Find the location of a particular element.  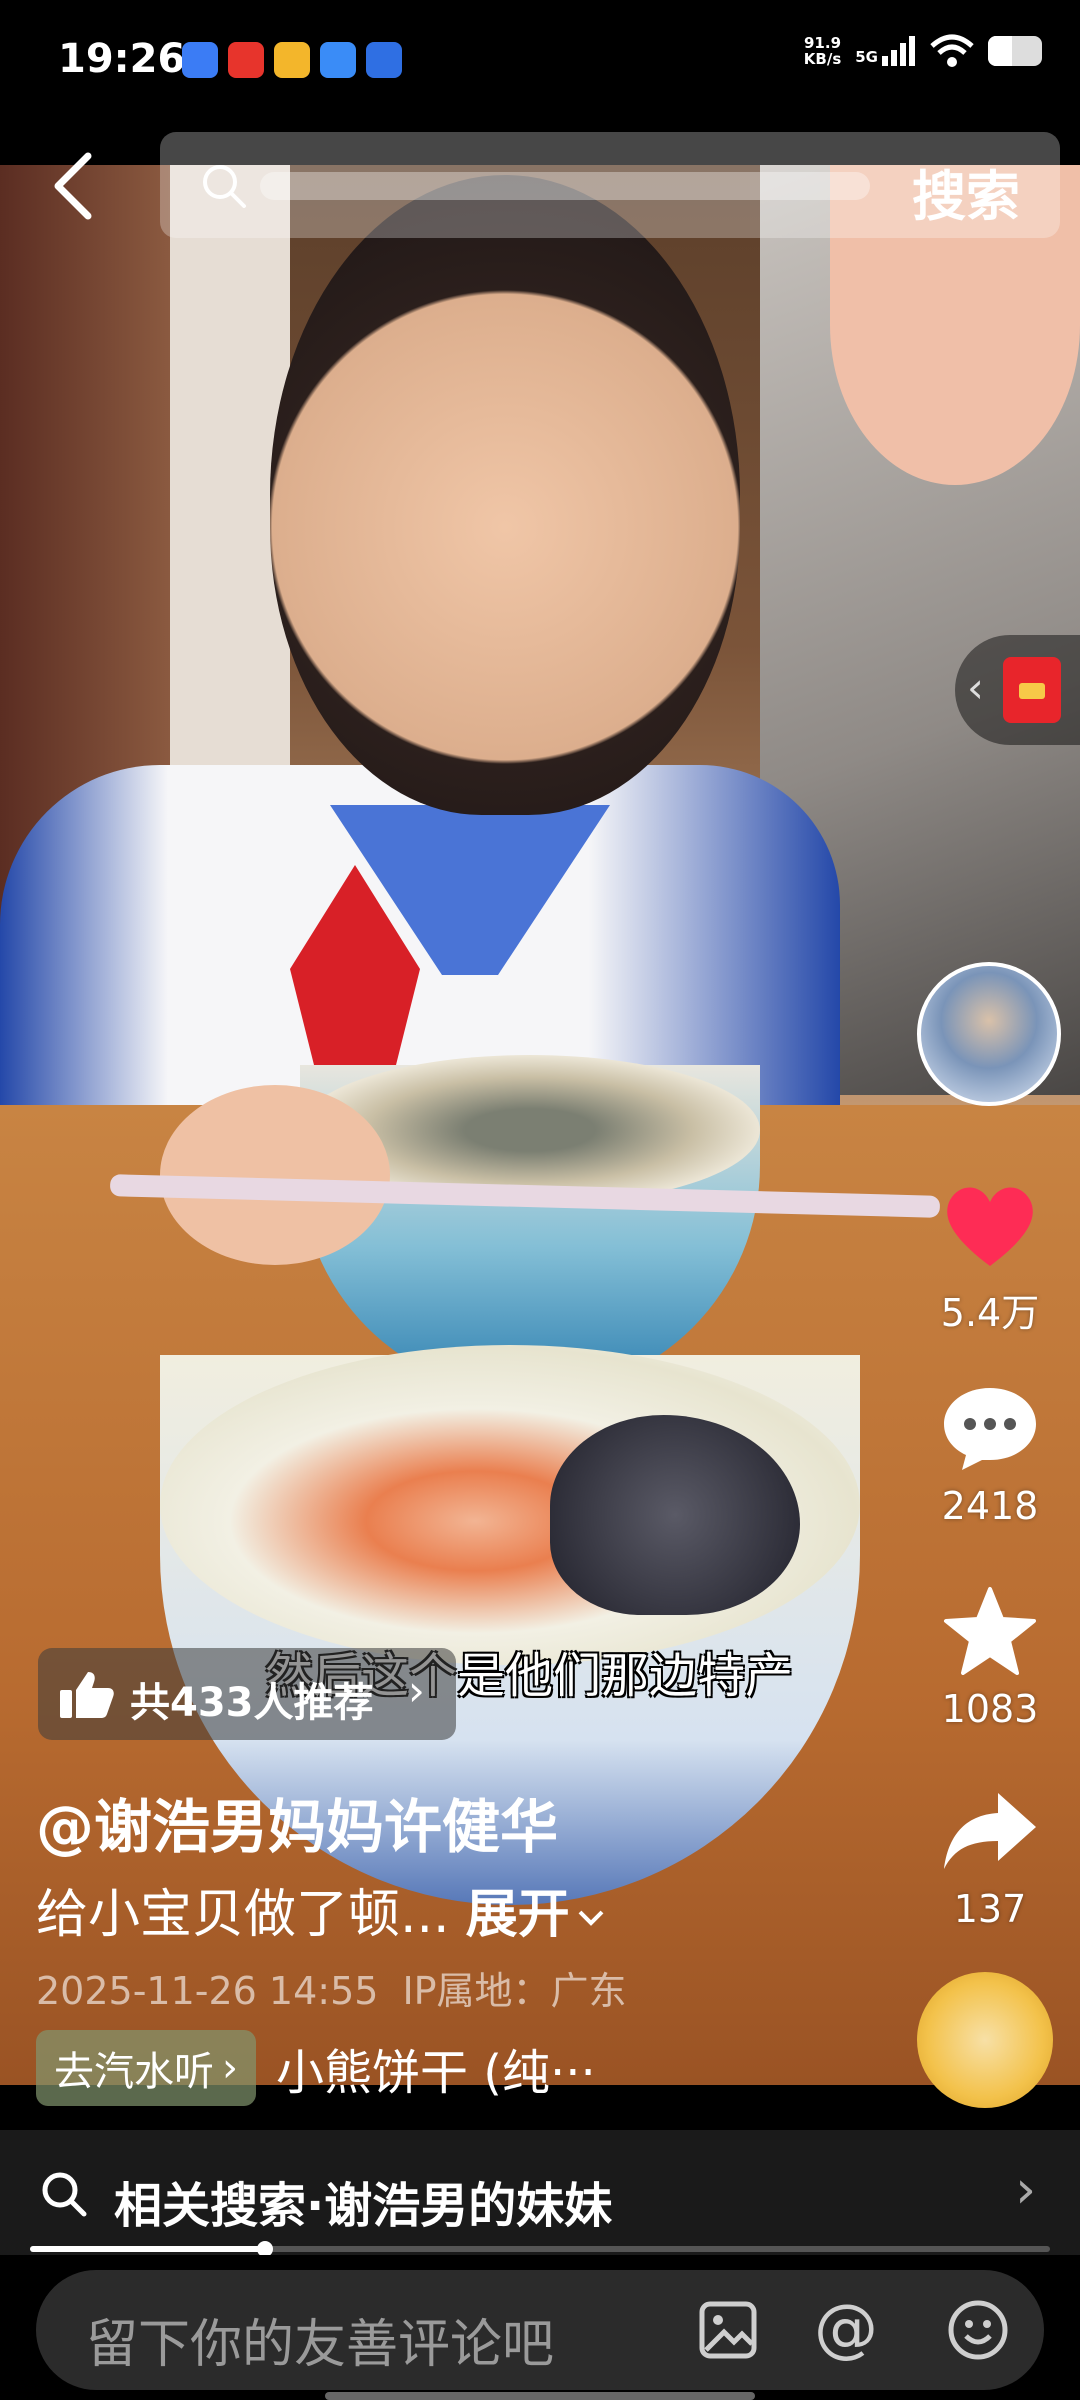

recommend-text: 共433人推荐 is located at coordinates (252, 1703).